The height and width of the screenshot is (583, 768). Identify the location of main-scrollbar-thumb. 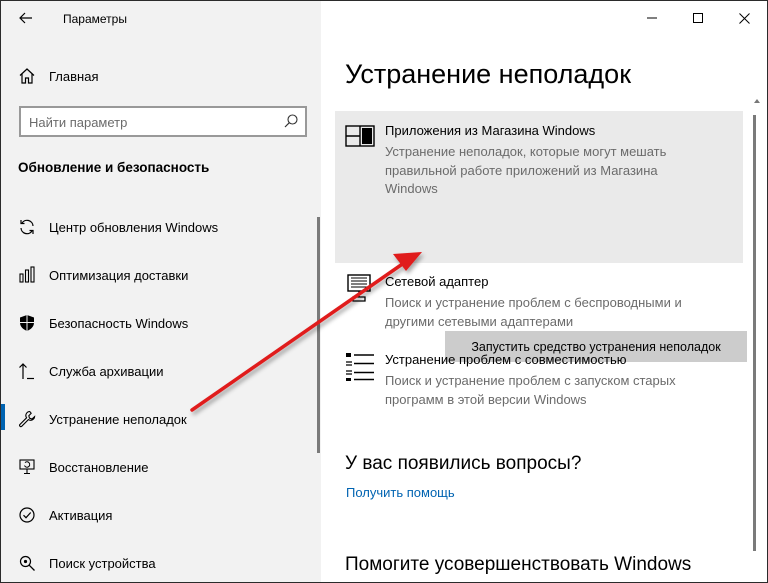
(754, 333).